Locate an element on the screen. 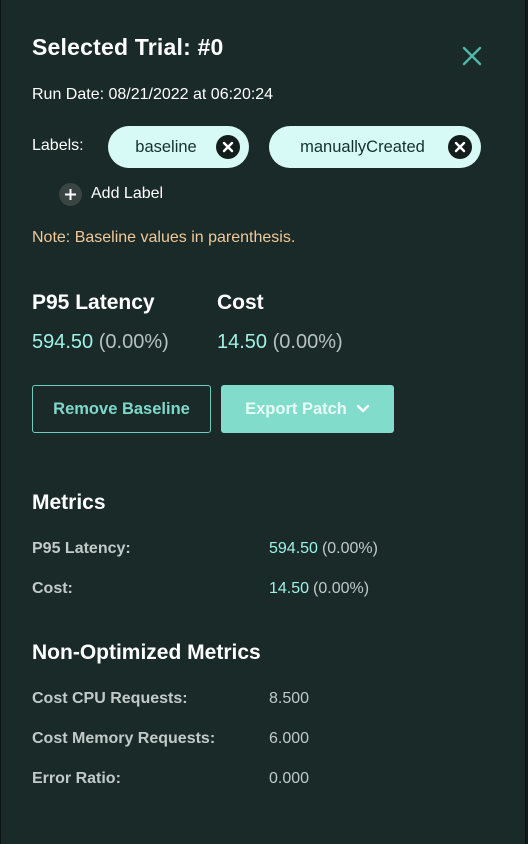  metric-value-number: 14.50 is located at coordinates (289, 588).